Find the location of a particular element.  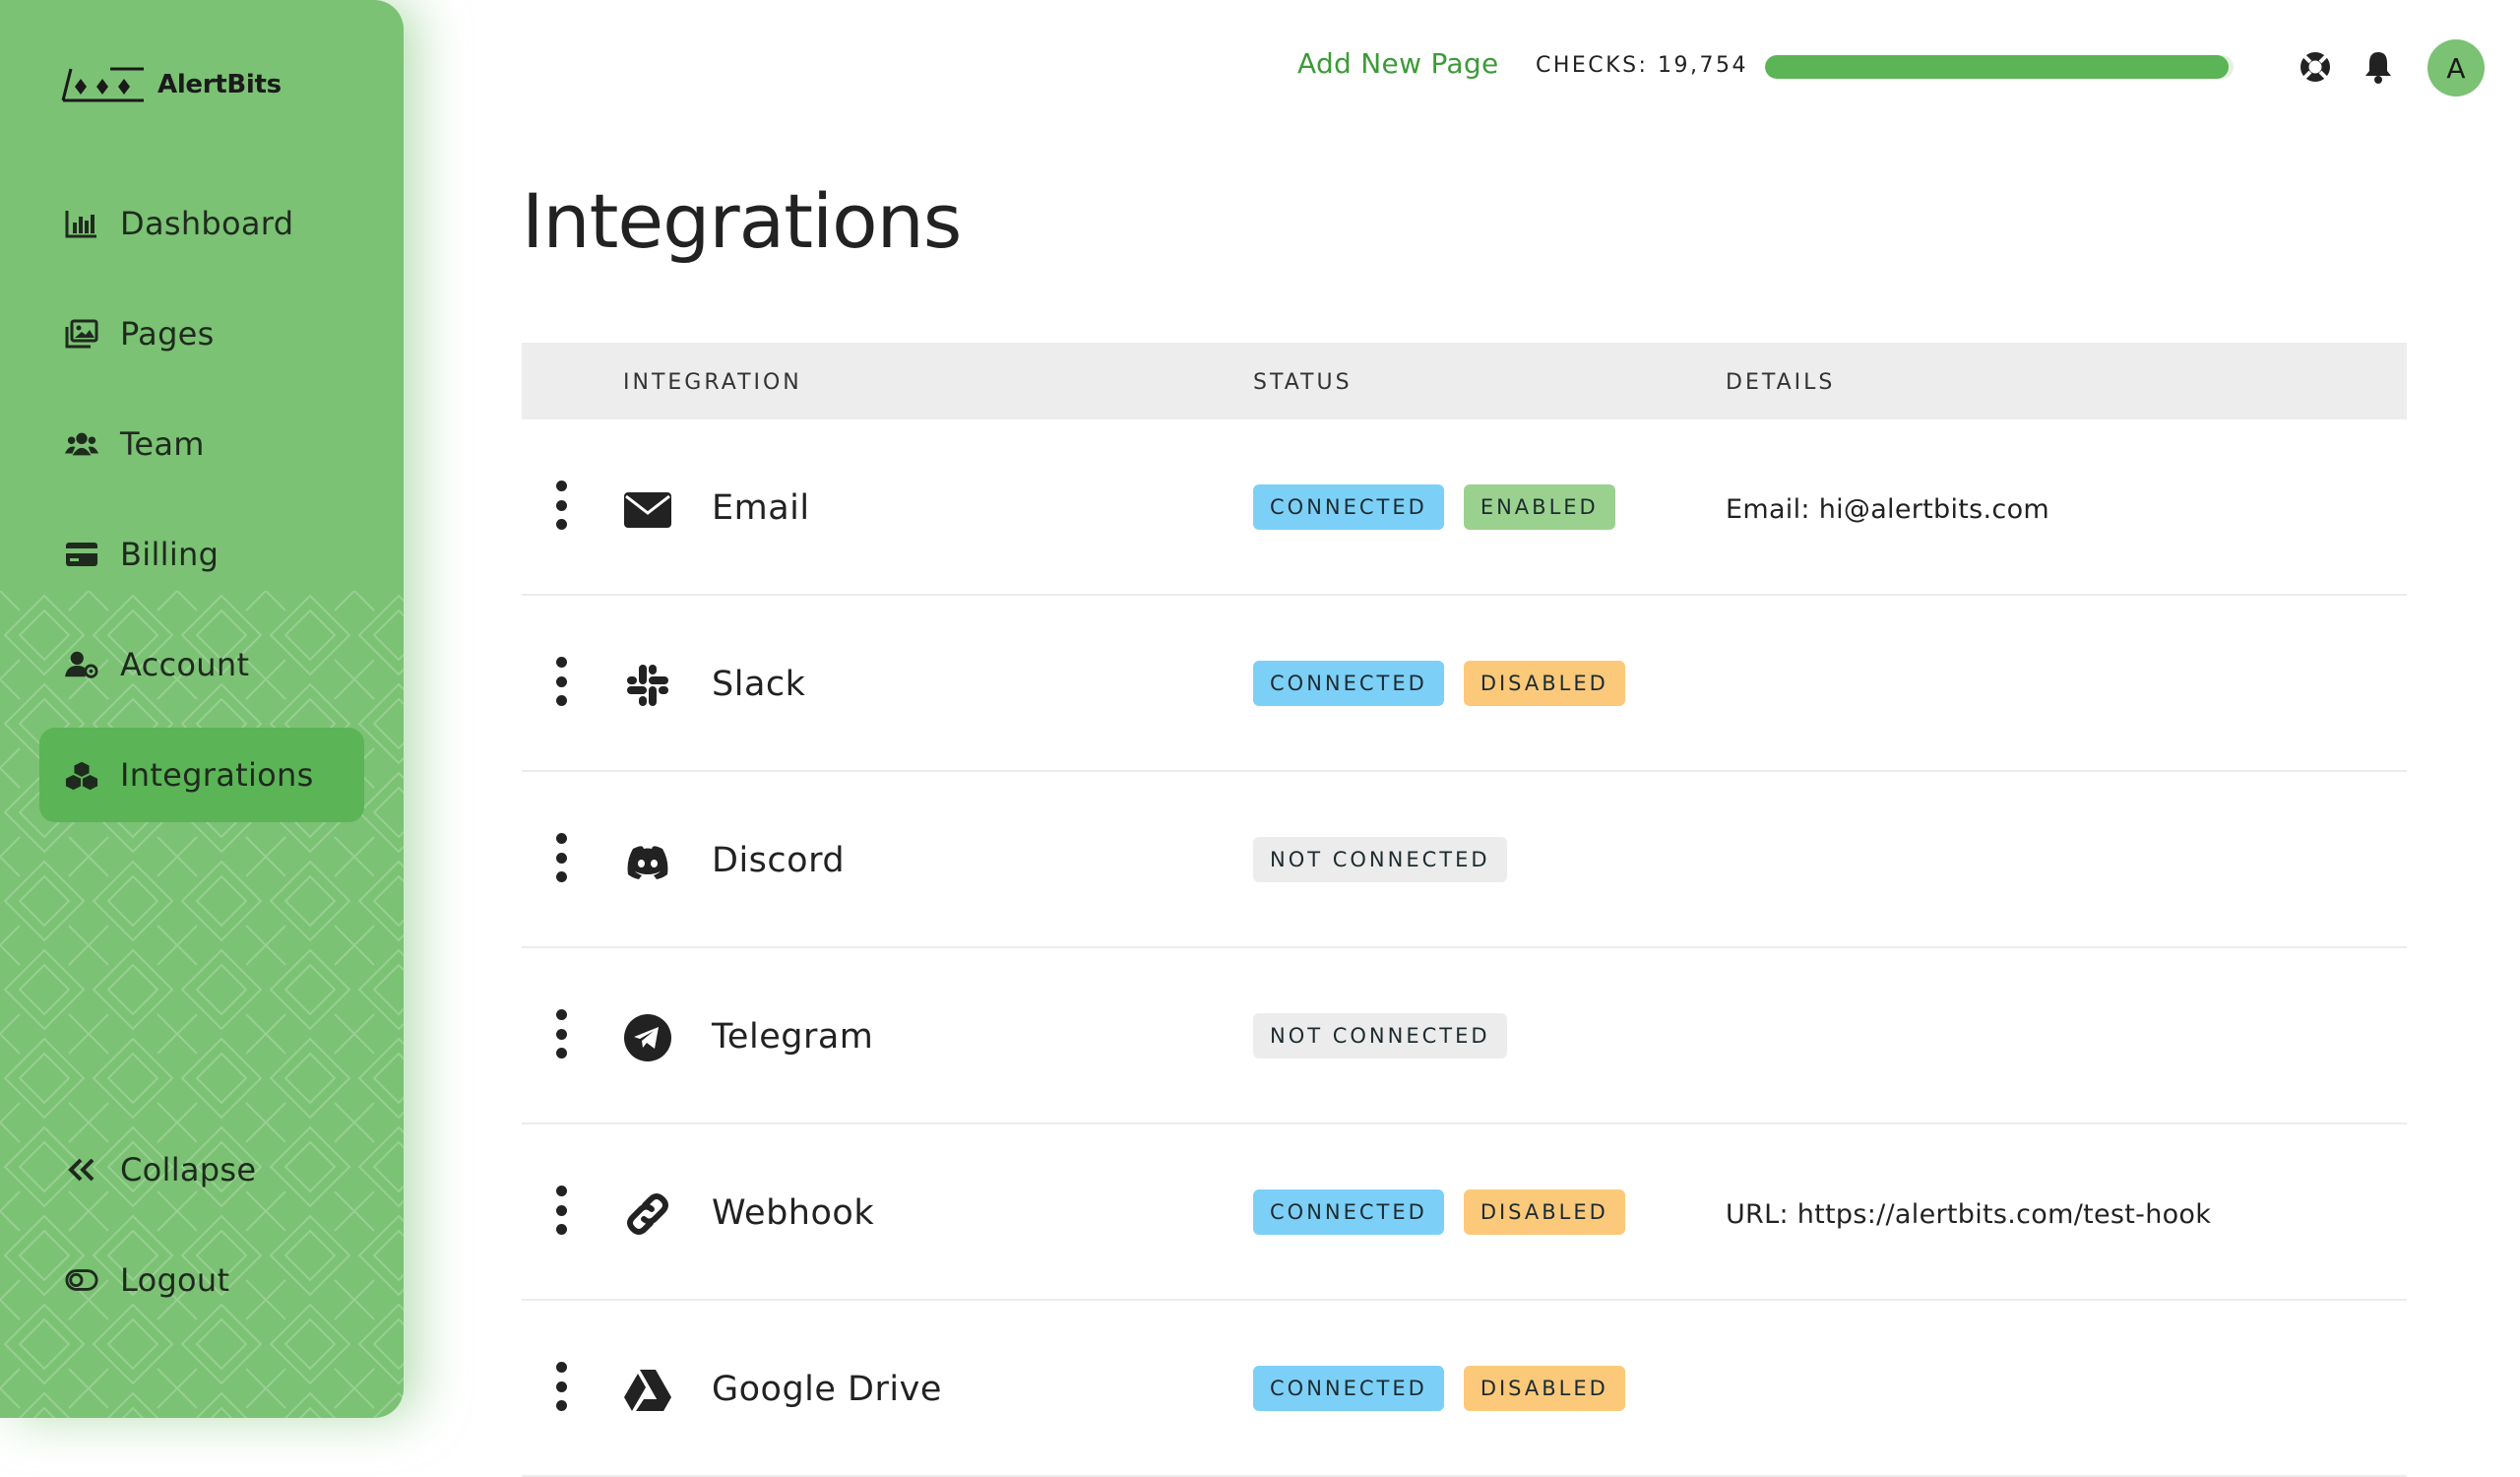

integration-name: Webhook is located at coordinates (793, 1213).